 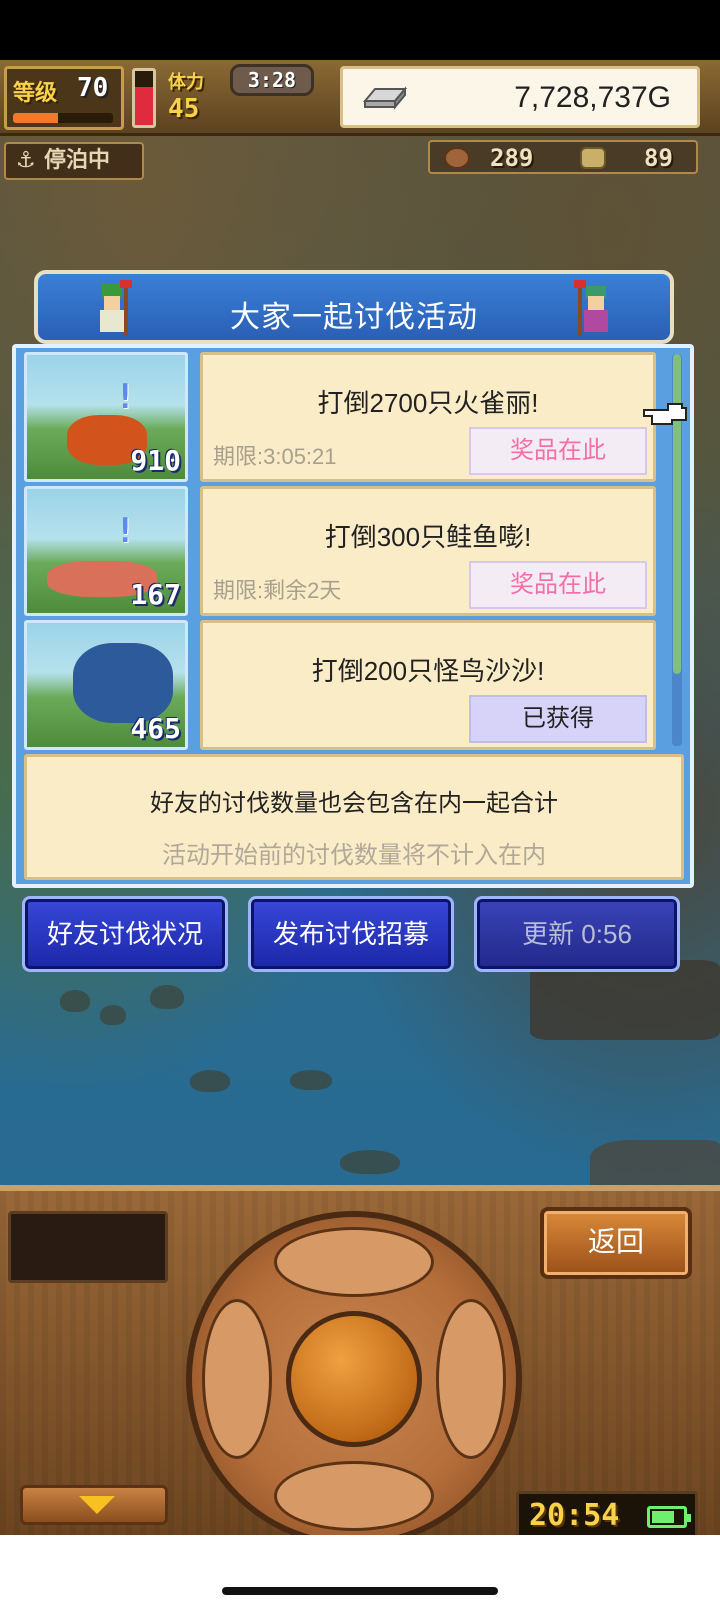 I want to click on stamina-value: 45, so click(x=184, y=109).